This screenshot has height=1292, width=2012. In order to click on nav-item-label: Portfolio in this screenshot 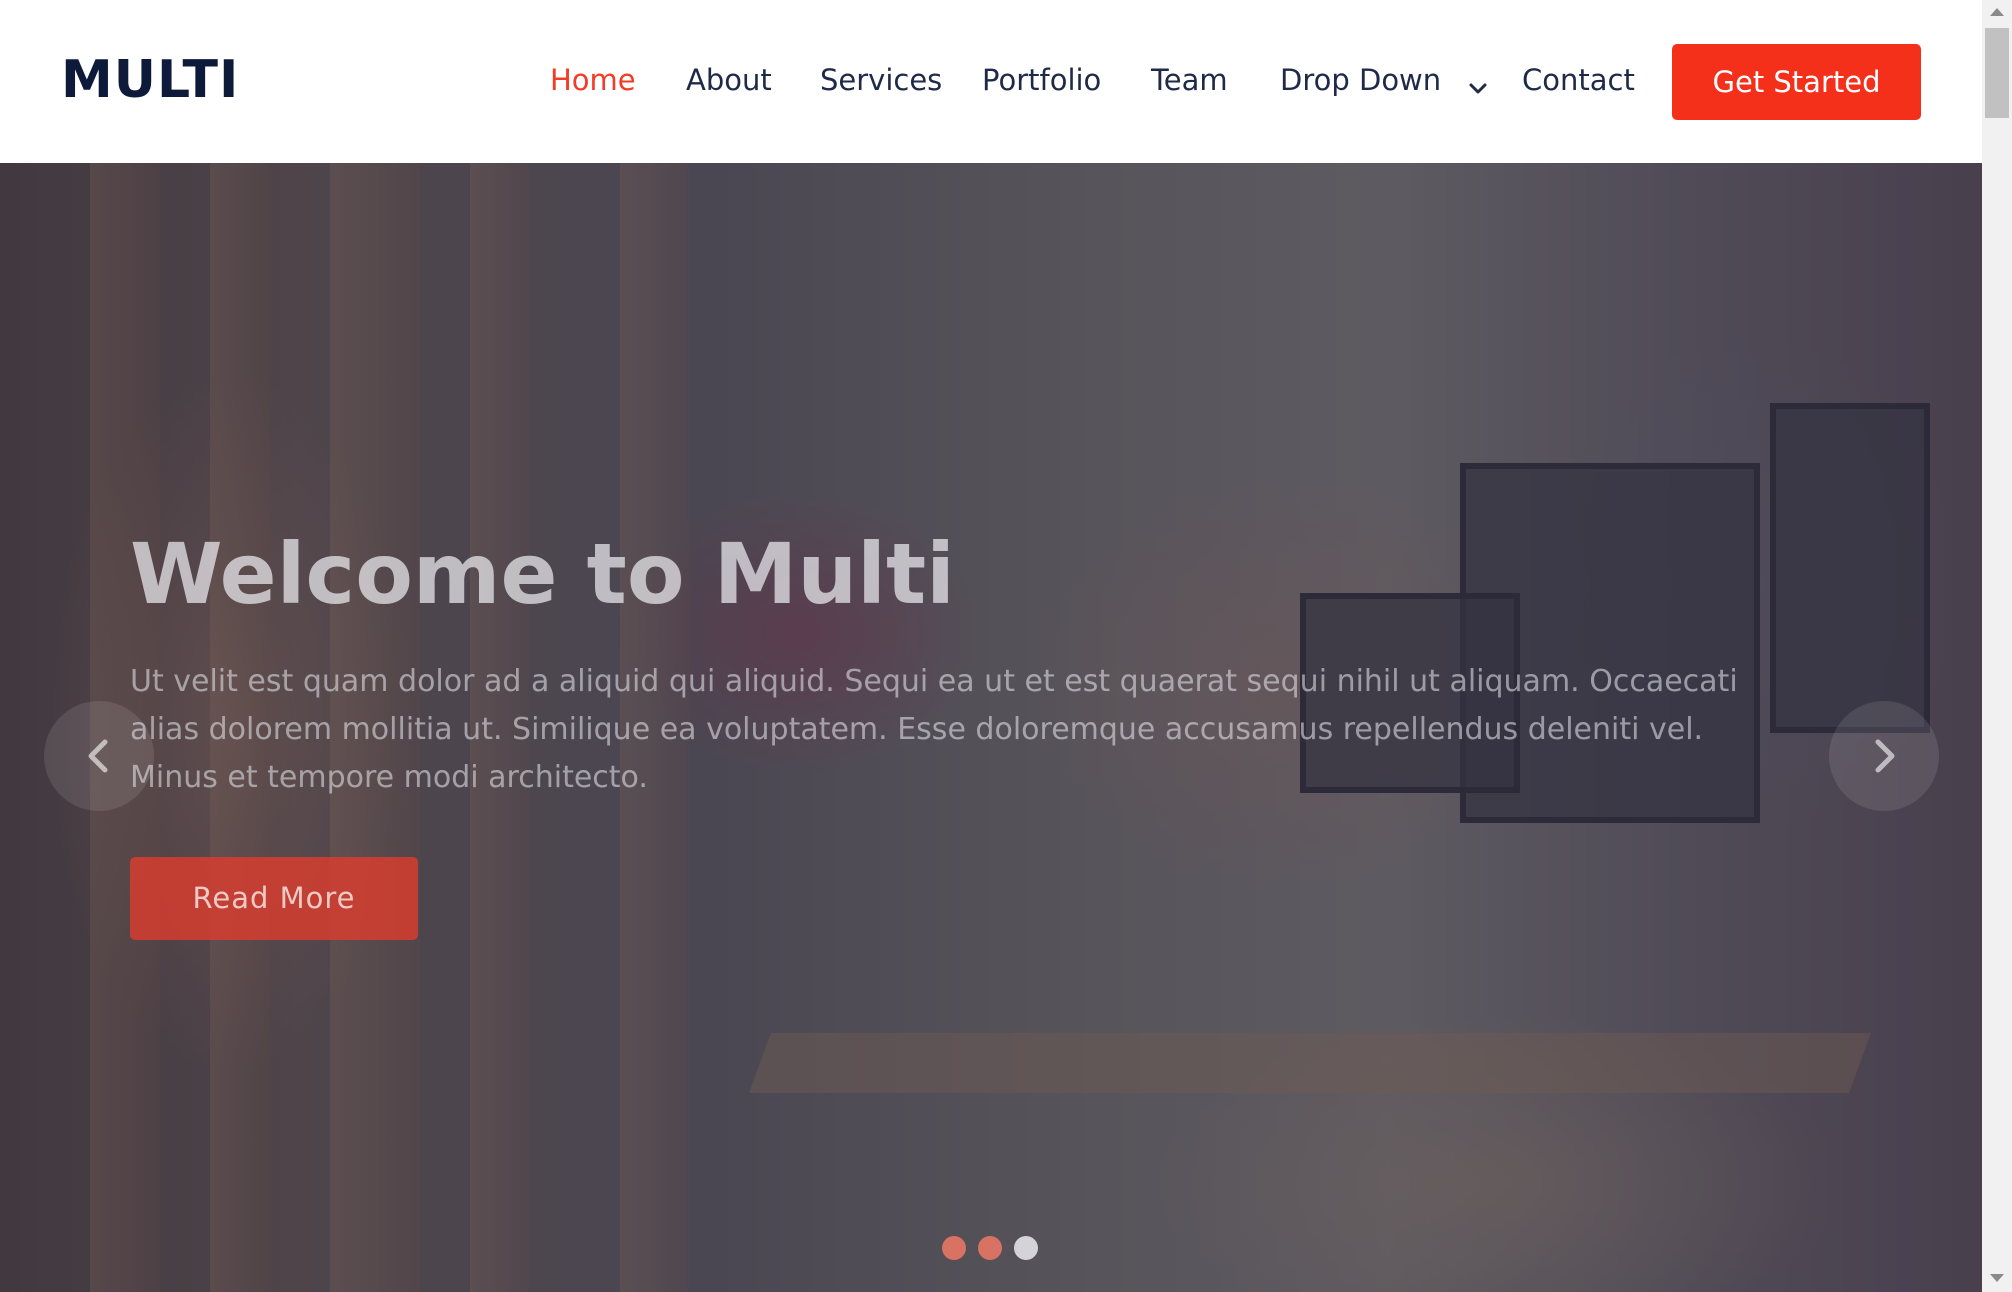, I will do `click(1042, 80)`.